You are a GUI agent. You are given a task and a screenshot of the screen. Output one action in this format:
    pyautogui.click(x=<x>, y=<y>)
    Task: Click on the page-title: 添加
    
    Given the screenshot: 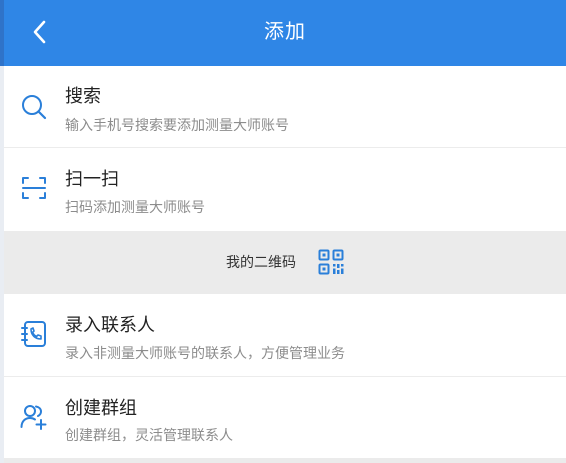 What is the action you would take?
    pyautogui.click(x=285, y=31)
    